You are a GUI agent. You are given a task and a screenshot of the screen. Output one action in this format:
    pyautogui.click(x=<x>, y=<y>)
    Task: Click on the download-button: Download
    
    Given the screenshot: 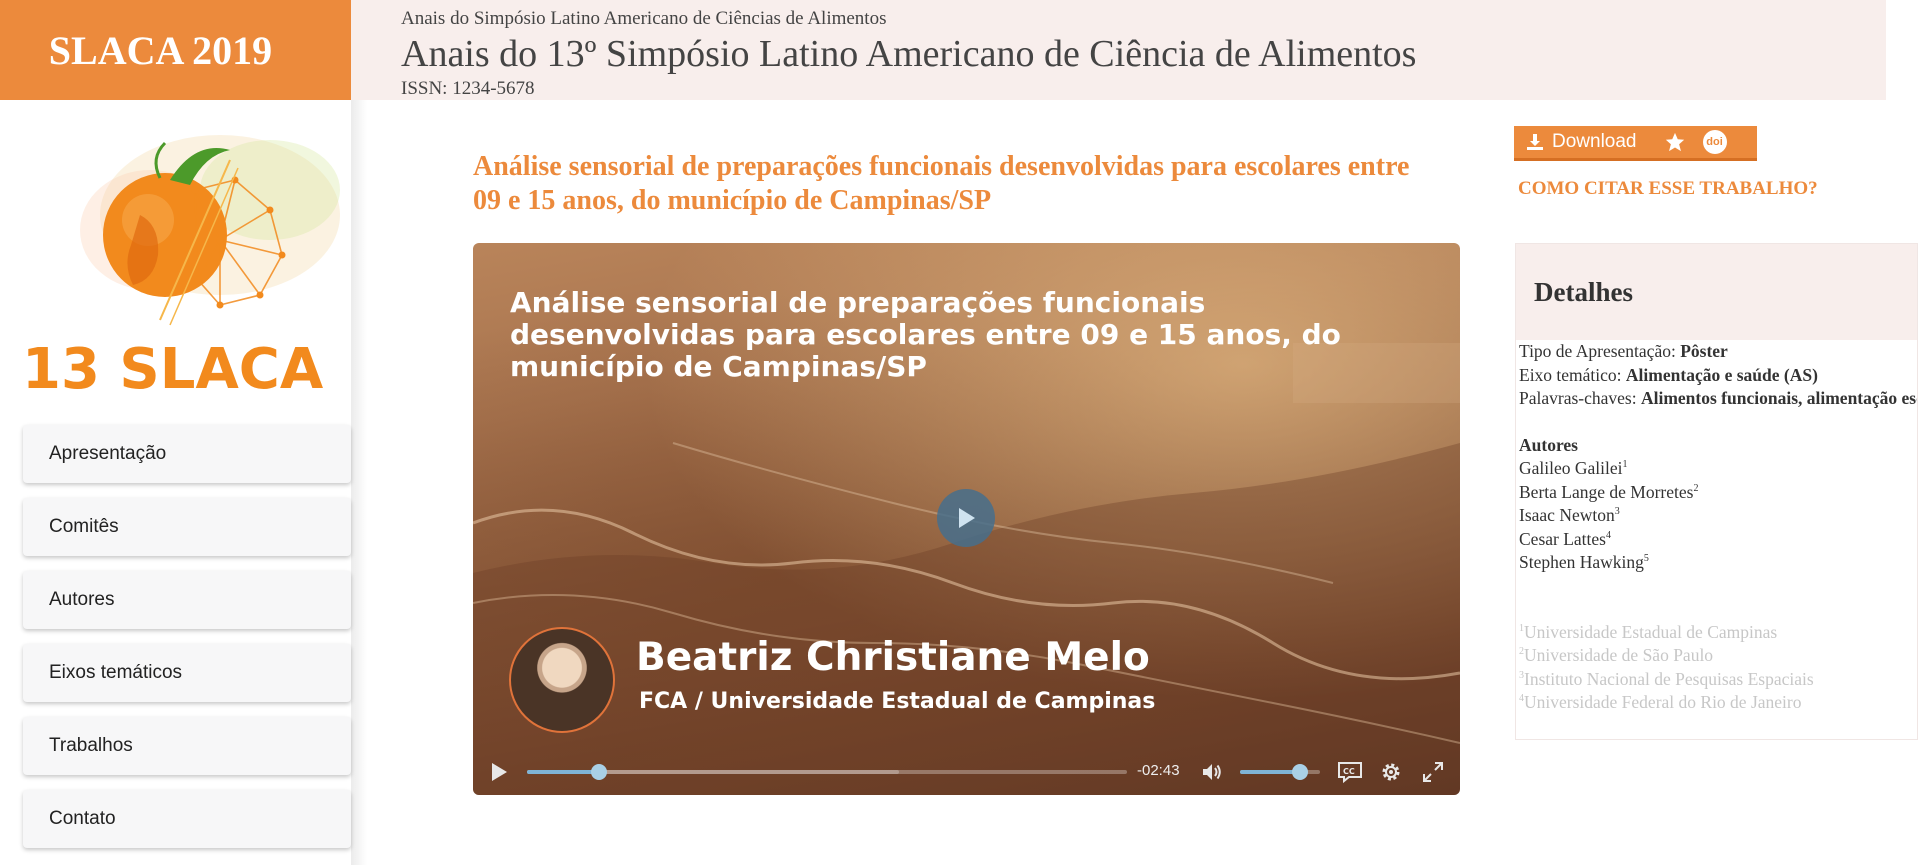 What is the action you would take?
    pyautogui.click(x=1584, y=142)
    